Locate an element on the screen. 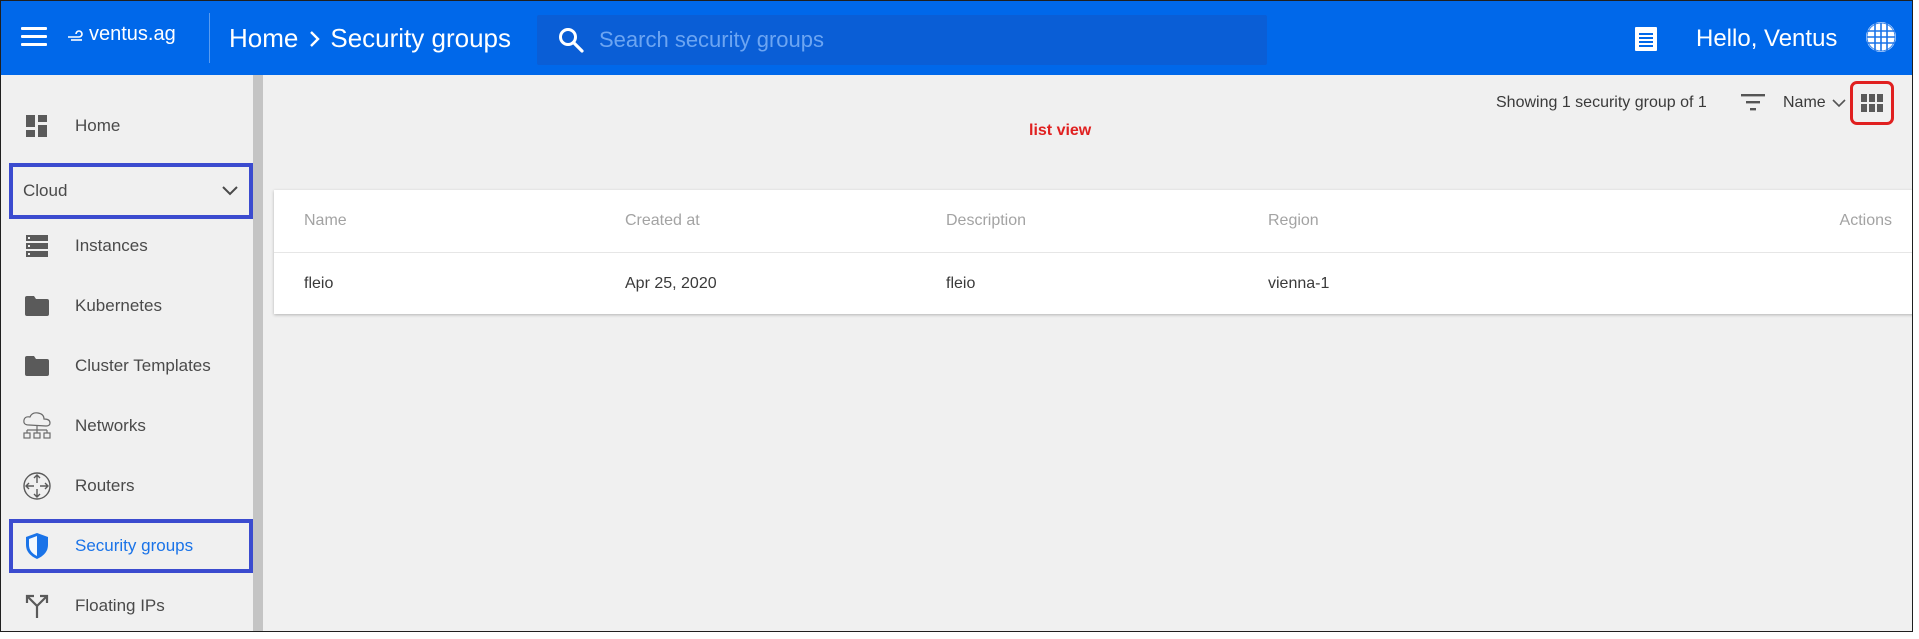 The width and height of the screenshot is (1919, 639). search-bar is located at coordinates (902, 40).